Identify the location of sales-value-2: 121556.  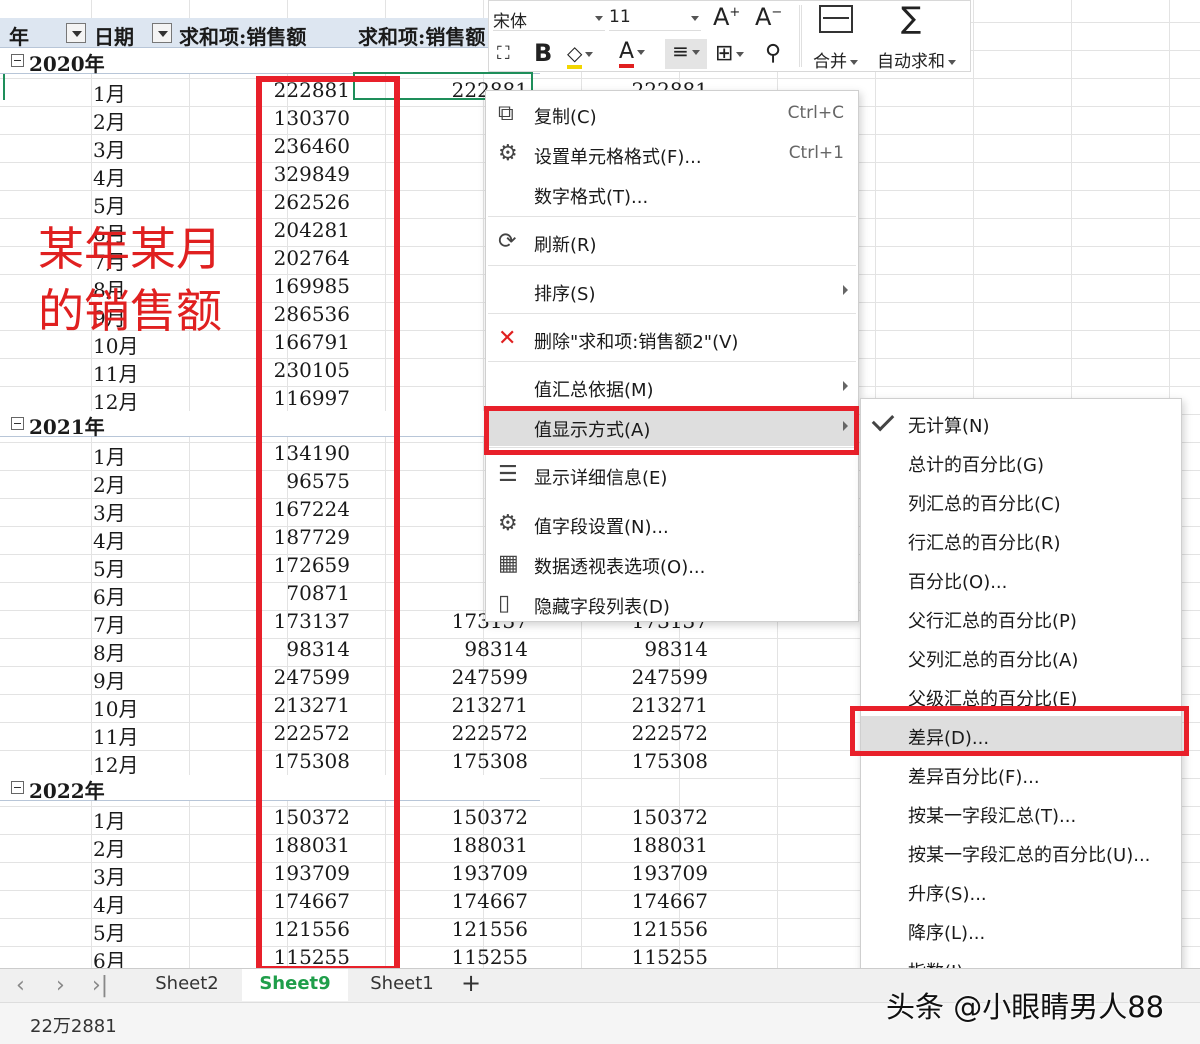
(469, 929).